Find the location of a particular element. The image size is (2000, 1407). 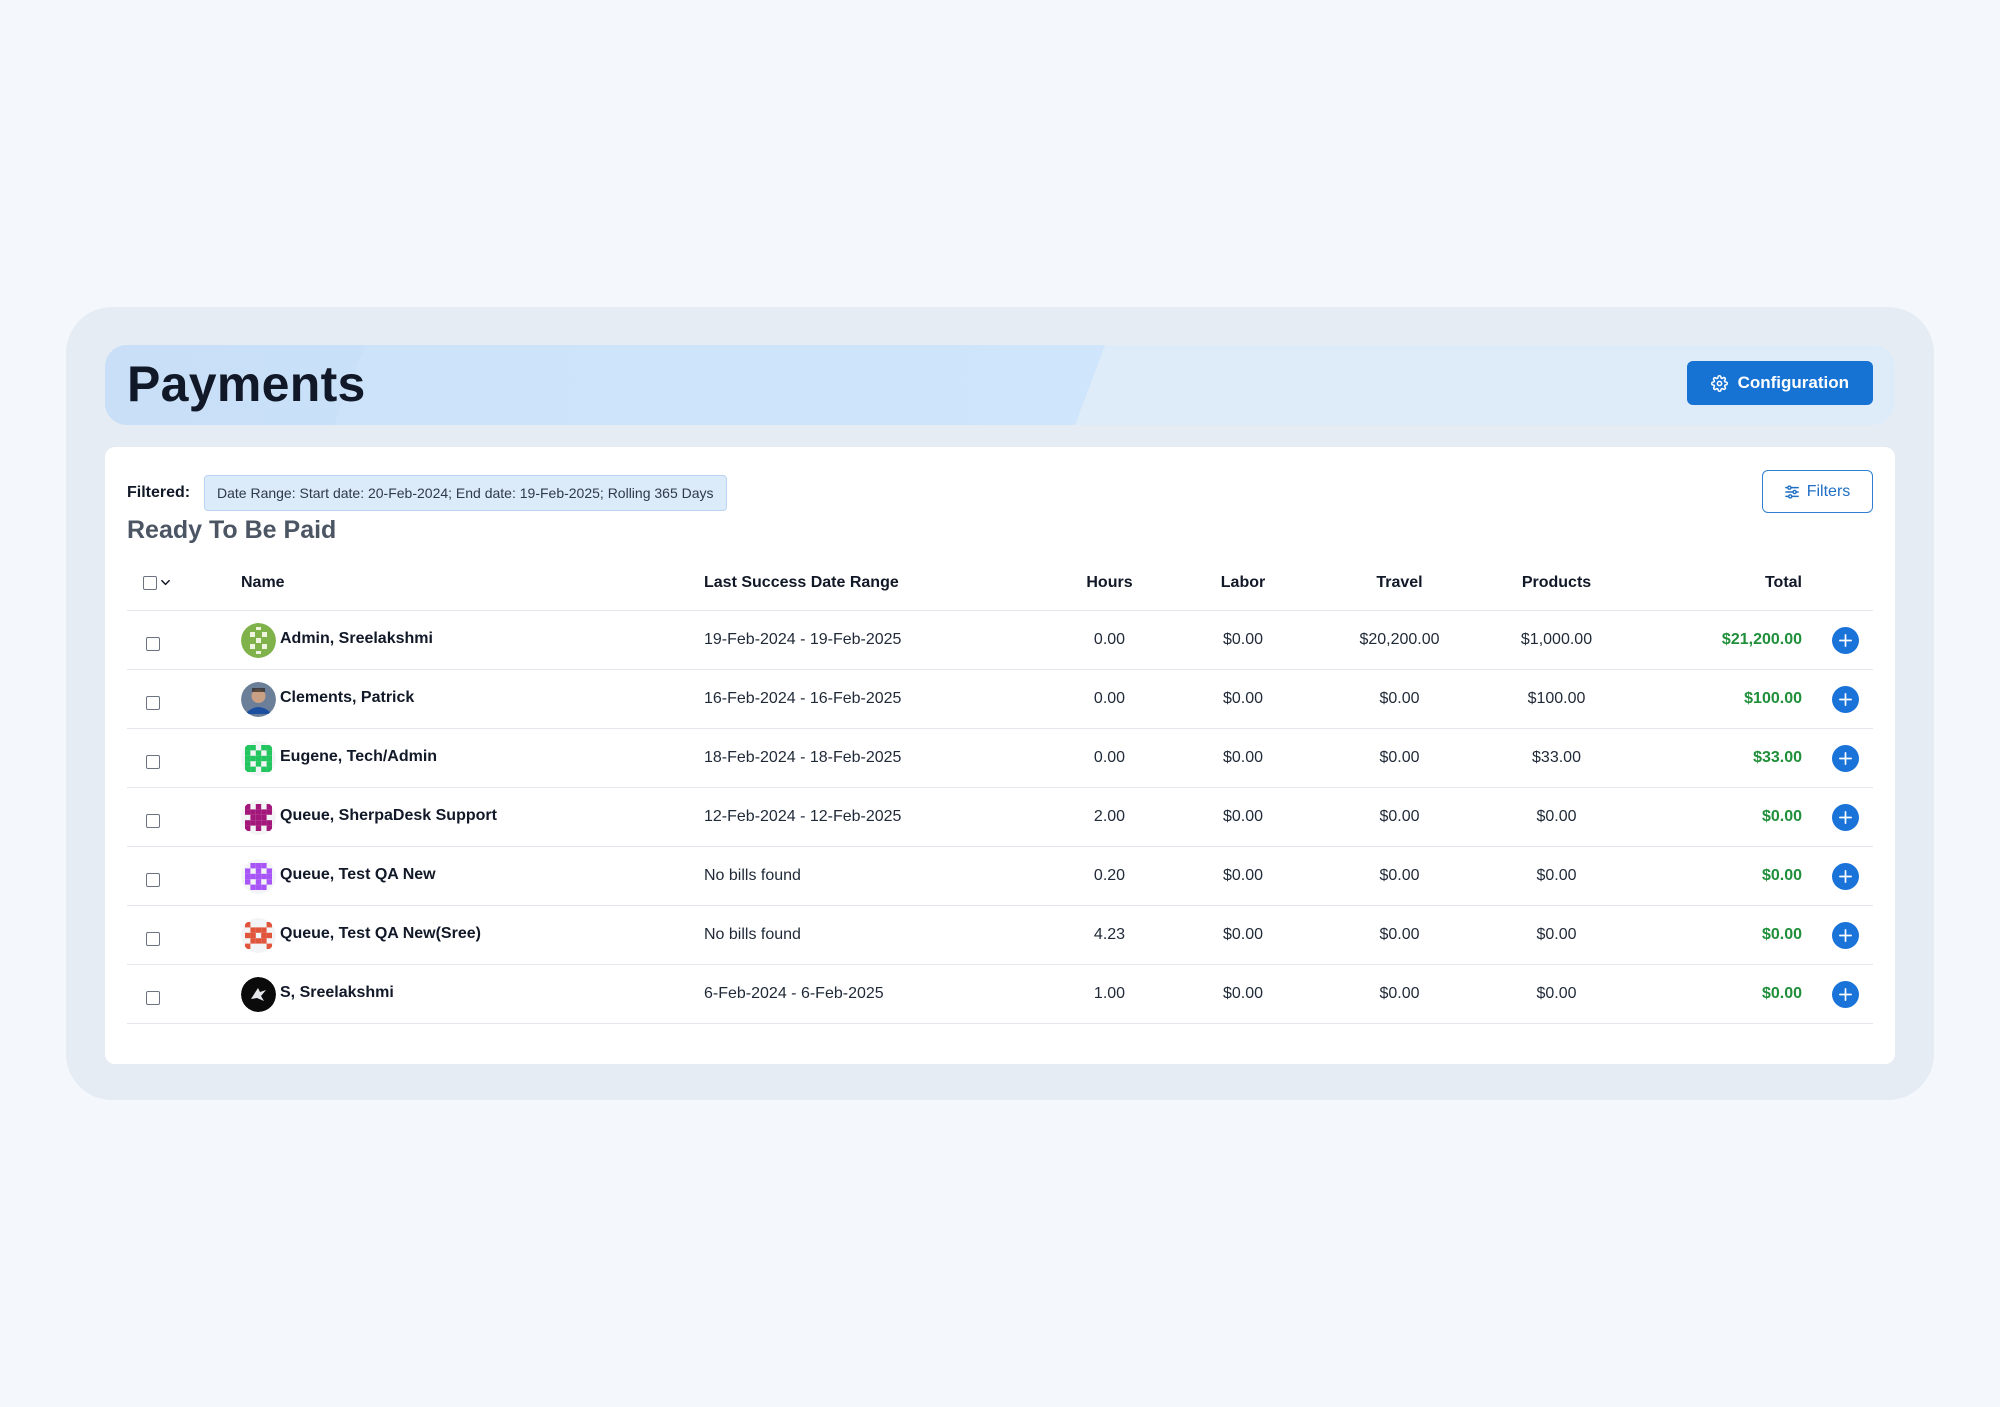

column-header-range: Last Success Date Range is located at coordinates (874, 583).